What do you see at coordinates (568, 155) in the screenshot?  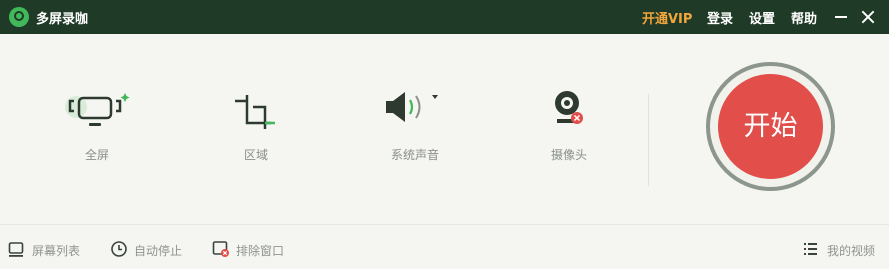 I see `camera-label: 摄像头` at bounding box center [568, 155].